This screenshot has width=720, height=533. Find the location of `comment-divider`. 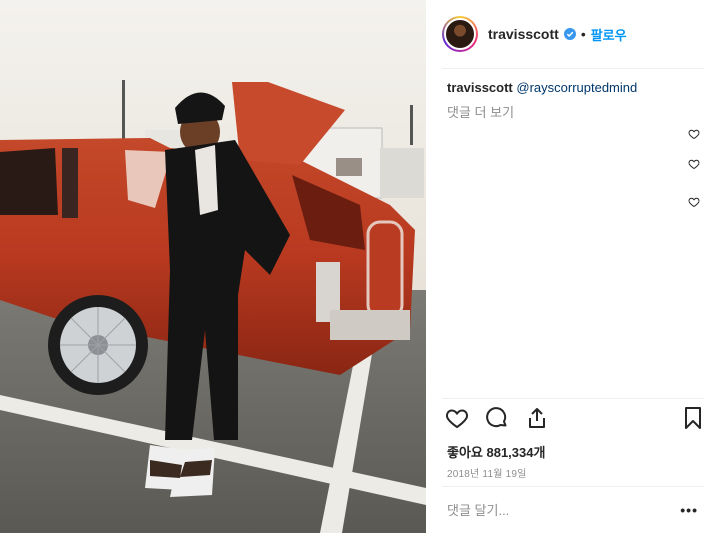

comment-divider is located at coordinates (573, 486).